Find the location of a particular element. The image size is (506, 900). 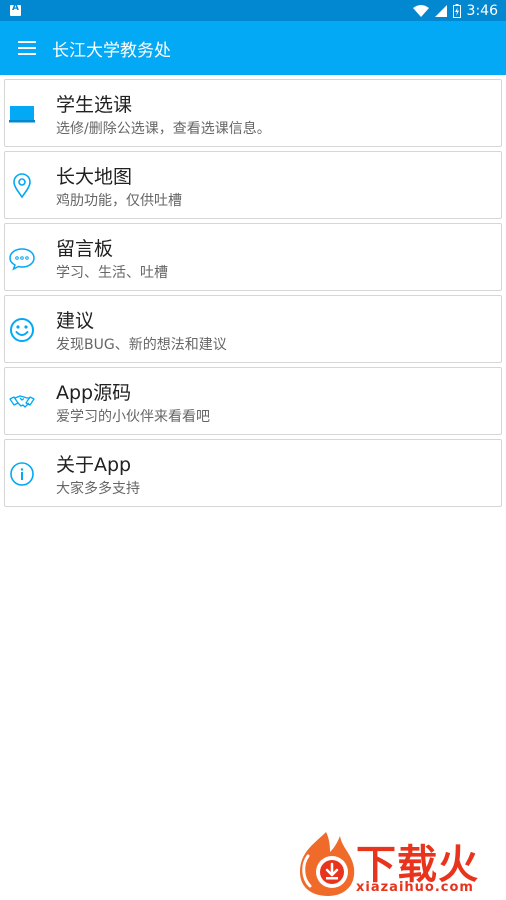

smiley-icon is located at coordinates (22, 330).